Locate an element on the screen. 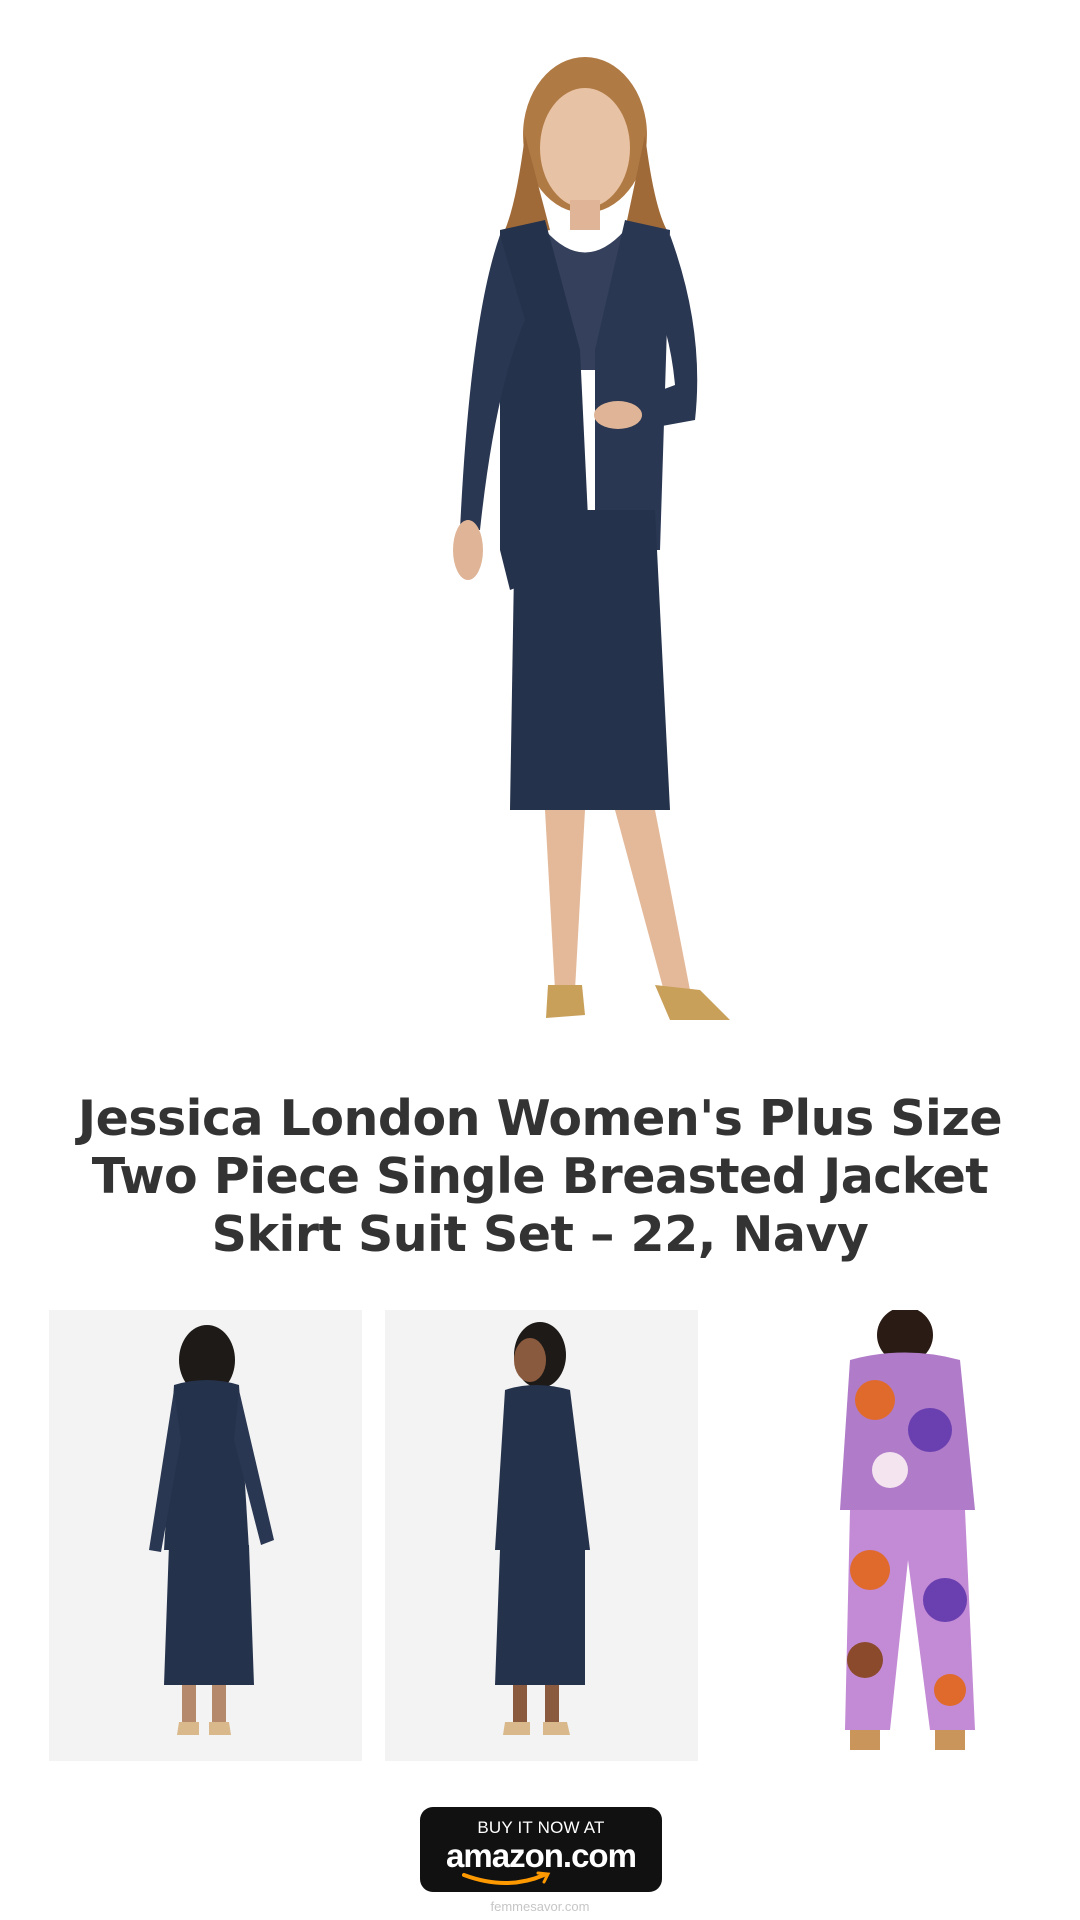 This screenshot has height=1920, width=1080. buy-on-amazon-button: BUY IT NOW AT amazon.com is located at coordinates (541, 1849).